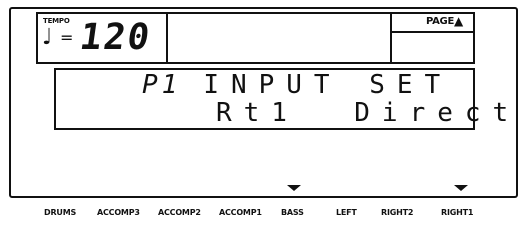 This screenshot has height=240, width=531. What do you see at coordinates (368, 113) in the screenshot?
I see `lcd-line-2: Rt1 Direct` at bounding box center [368, 113].